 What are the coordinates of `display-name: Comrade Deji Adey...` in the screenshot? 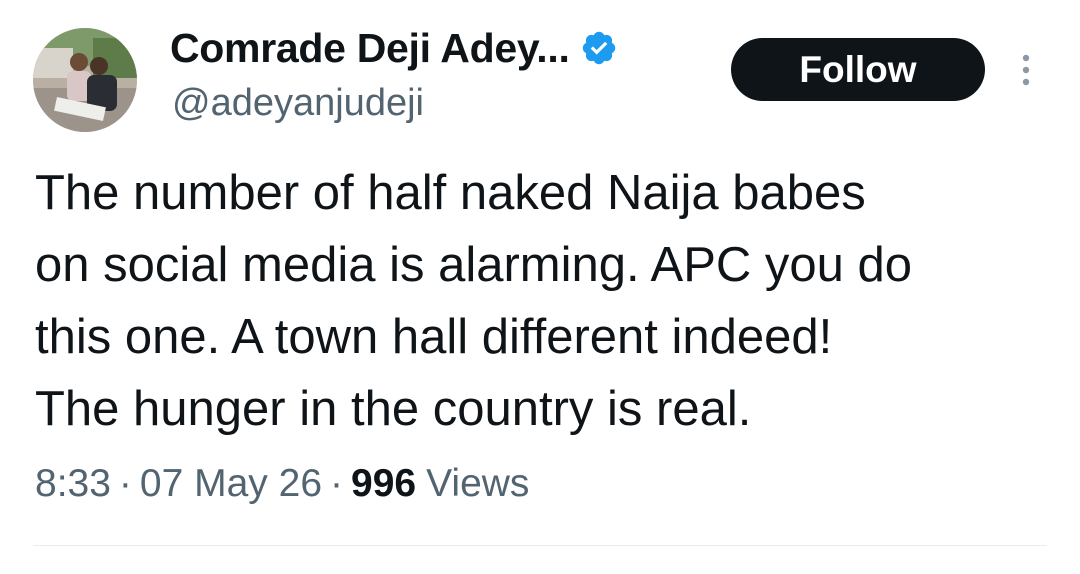 It's located at (370, 48).